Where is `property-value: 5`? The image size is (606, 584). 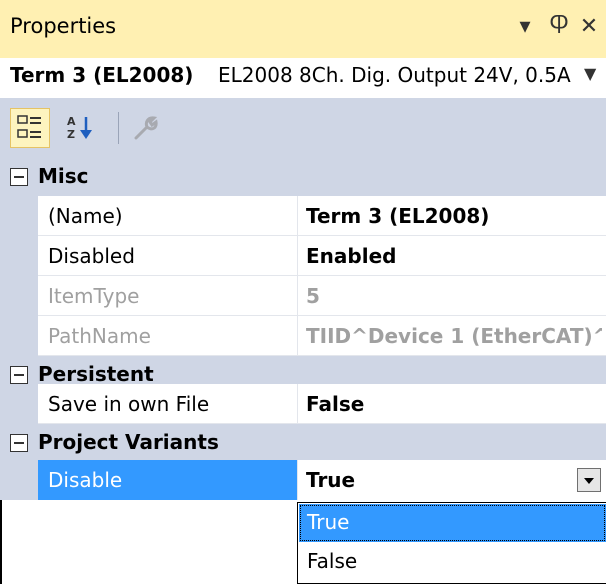
property-value: 5 is located at coordinates (313, 296).